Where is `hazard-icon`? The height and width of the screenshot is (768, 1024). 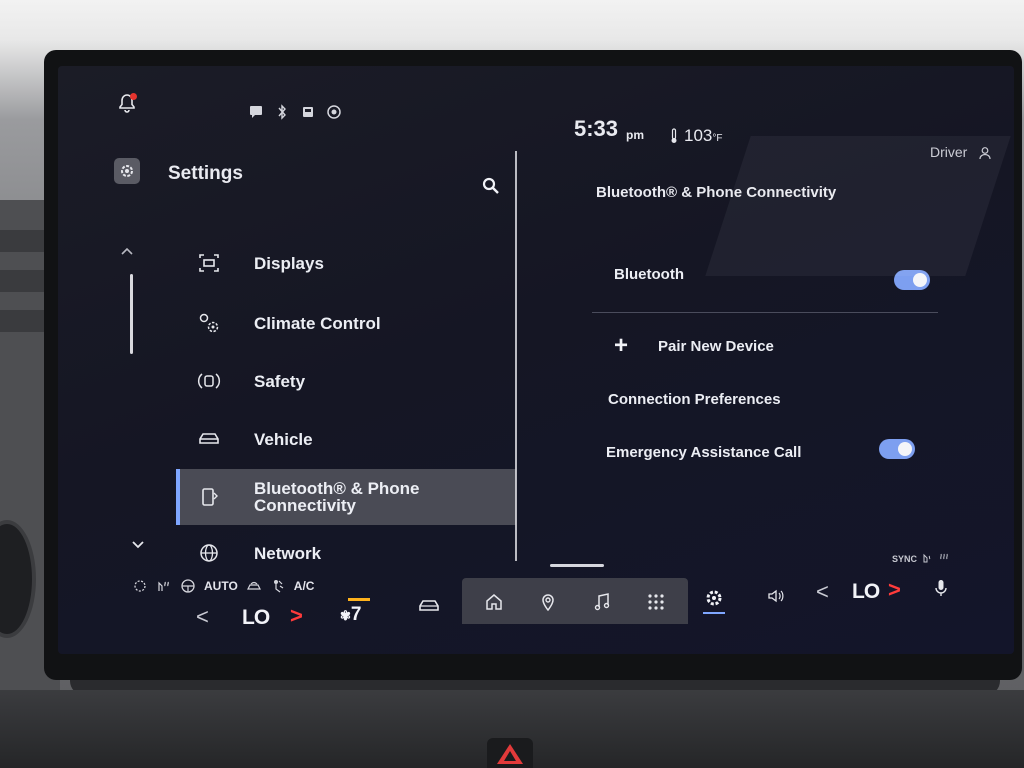 hazard-icon is located at coordinates (510, 754).